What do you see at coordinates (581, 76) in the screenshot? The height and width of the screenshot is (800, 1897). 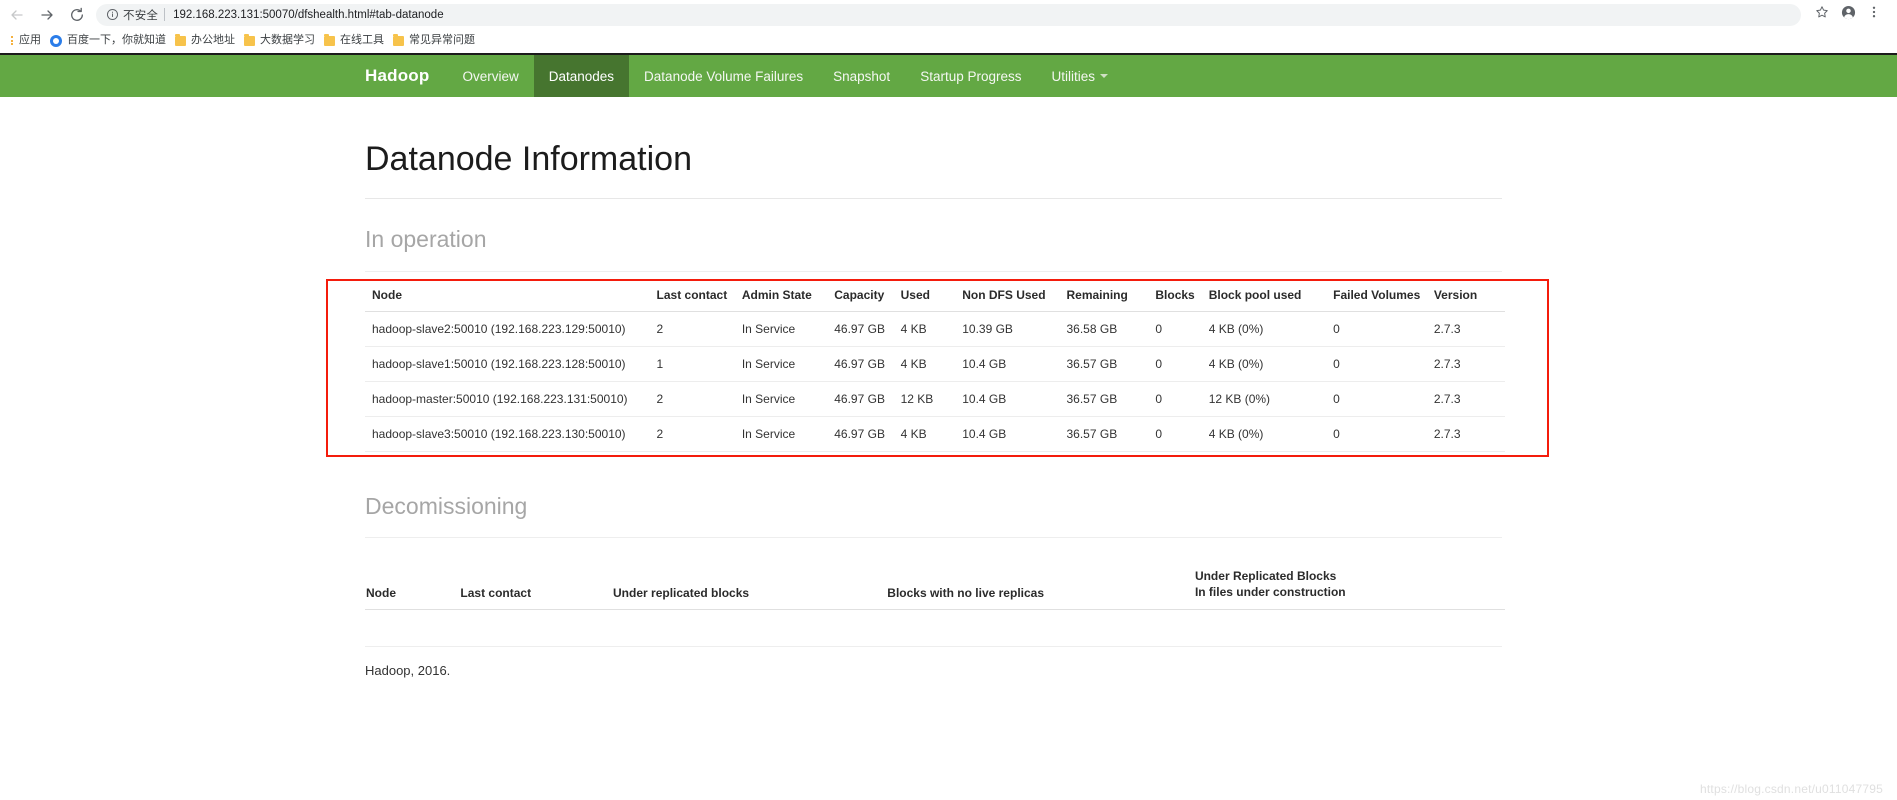 I see `nav-item-datanodes: Datanodes` at bounding box center [581, 76].